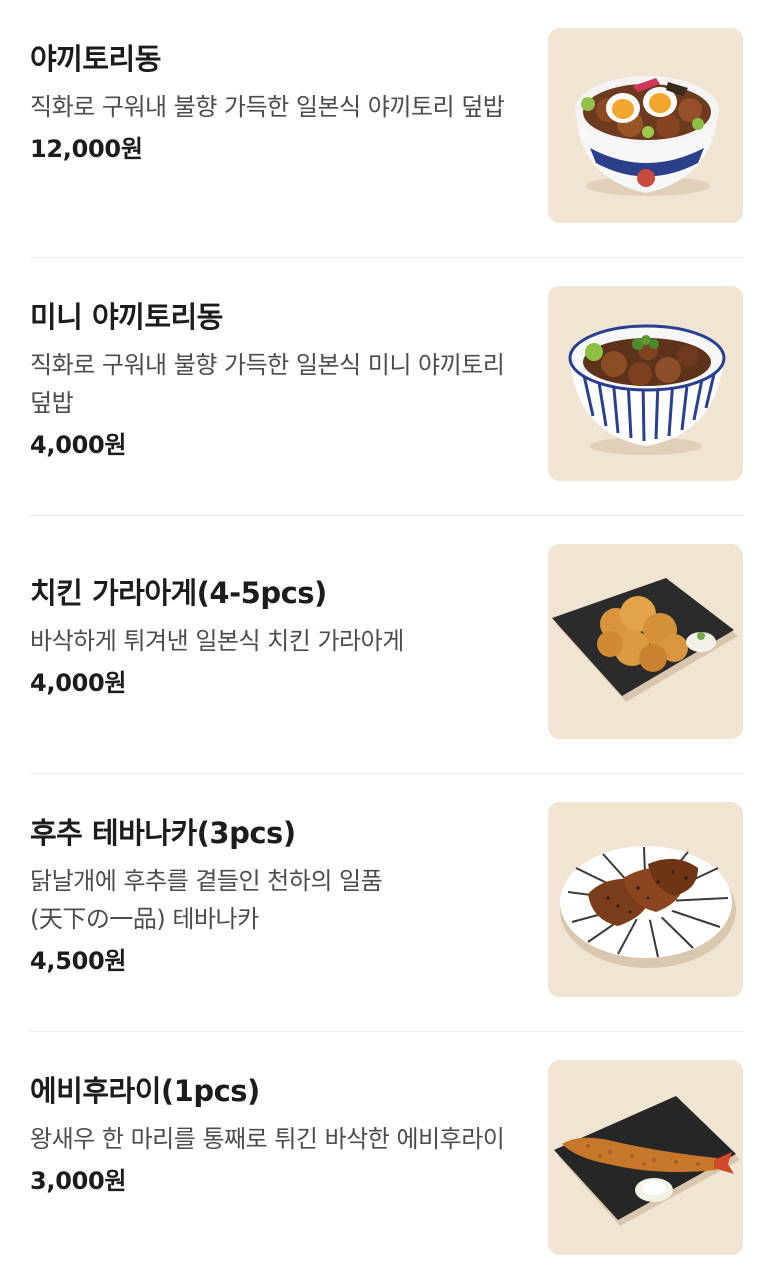 This screenshot has width=773, height=1281. What do you see at coordinates (217, 641) in the screenshot?
I see `menu-item-description: 바삭하게 튀겨낸 일본식 치킨 가라아게` at bounding box center [217, 641].